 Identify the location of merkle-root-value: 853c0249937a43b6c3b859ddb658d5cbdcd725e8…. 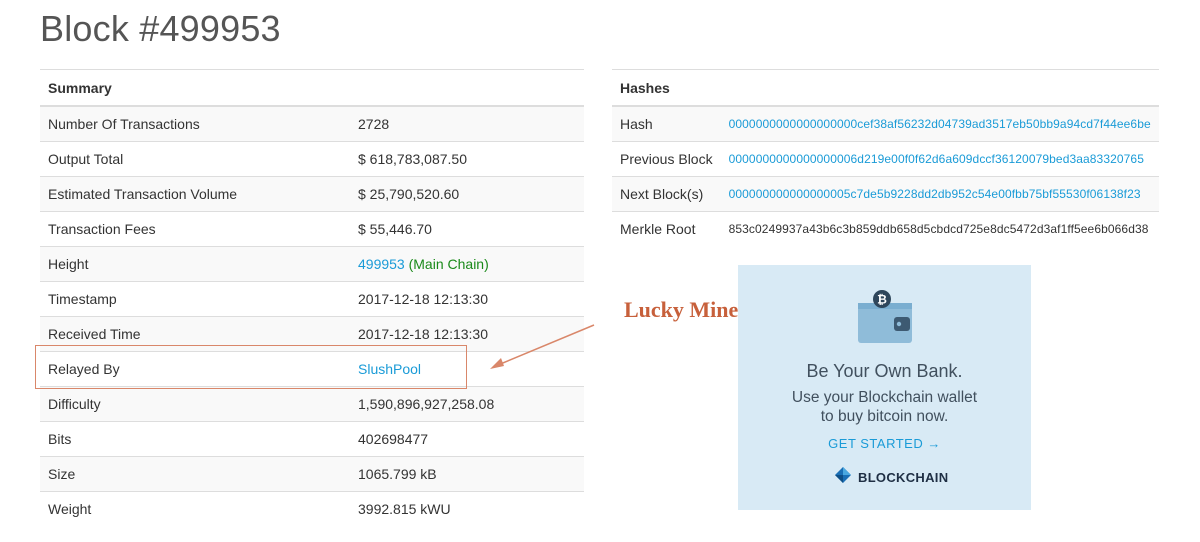
(939, 228).